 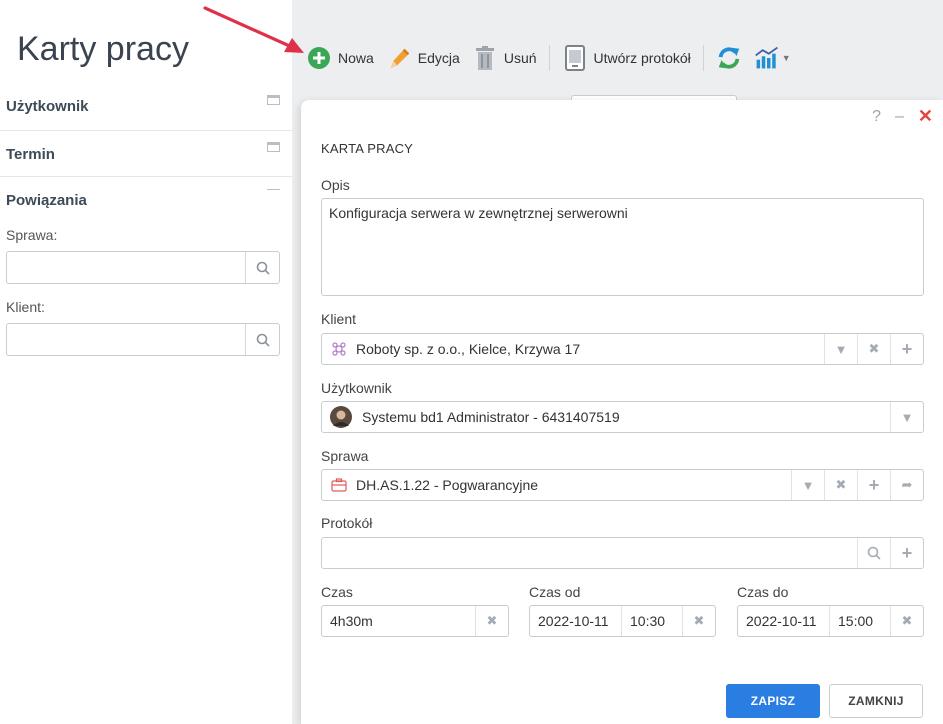 I want to click on czas-od-field: 2022-10-11 10:30 ✖, so click(x=622, y=621).